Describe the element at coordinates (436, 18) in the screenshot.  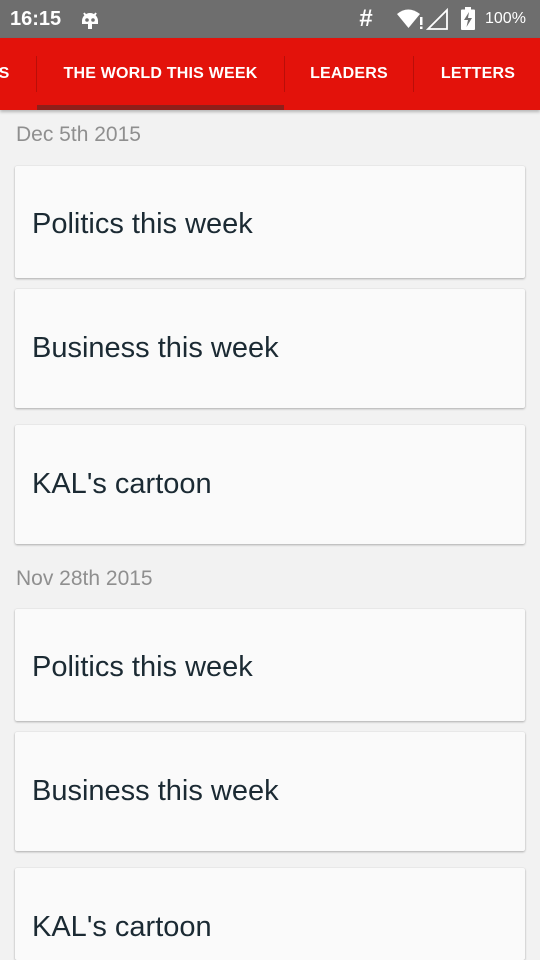
I see `signal-icon` at that location.